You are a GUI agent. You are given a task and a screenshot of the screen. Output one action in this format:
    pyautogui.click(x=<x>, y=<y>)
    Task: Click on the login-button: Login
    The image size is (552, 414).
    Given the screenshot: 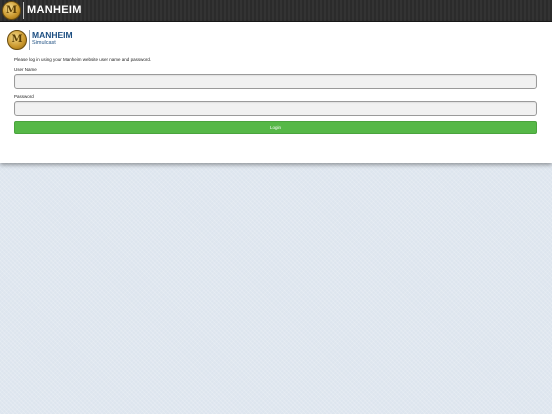 What is the action you would take?
    pyautogui.click(x=275, y=127)
    